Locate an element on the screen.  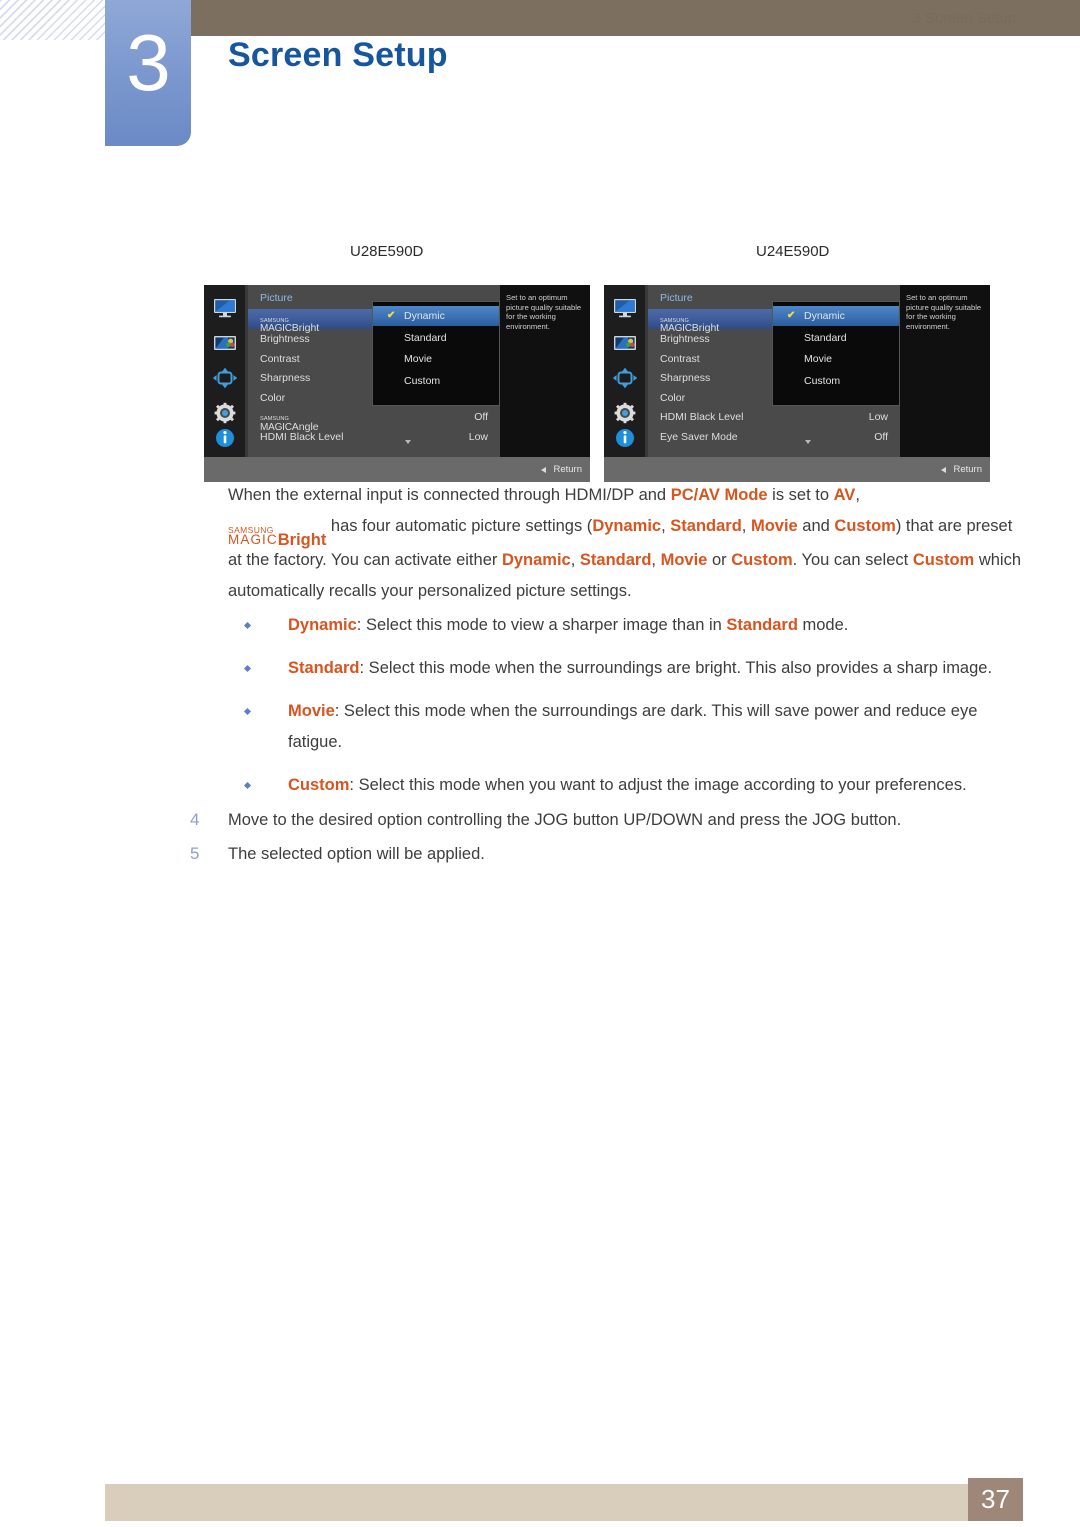
magic-big-text: MAGIC is located at coordinates (253, 539).